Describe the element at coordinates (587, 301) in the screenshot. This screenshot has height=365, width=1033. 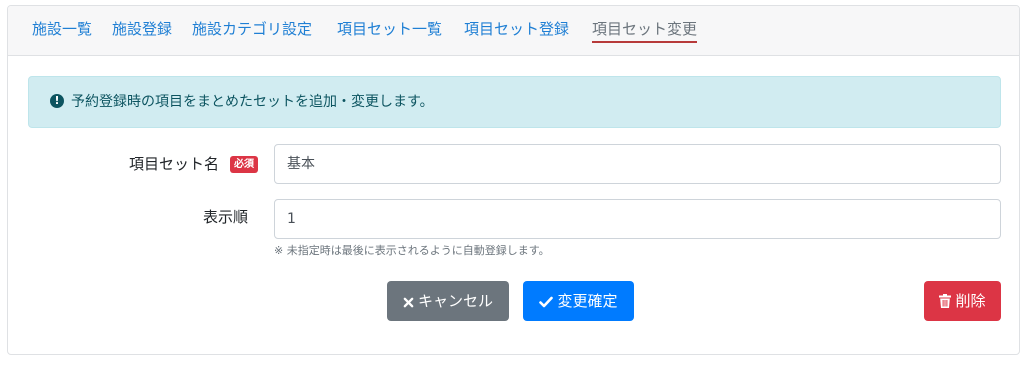
I see `confirm-label: 変更確定` at that location.